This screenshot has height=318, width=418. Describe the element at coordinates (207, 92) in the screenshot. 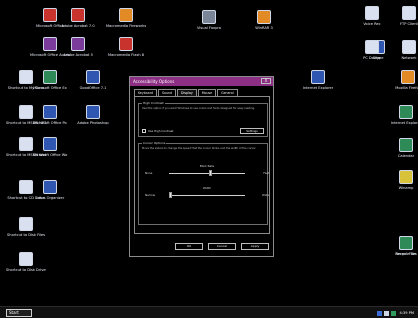

I see `tab-mouse: Mouse` at that location.